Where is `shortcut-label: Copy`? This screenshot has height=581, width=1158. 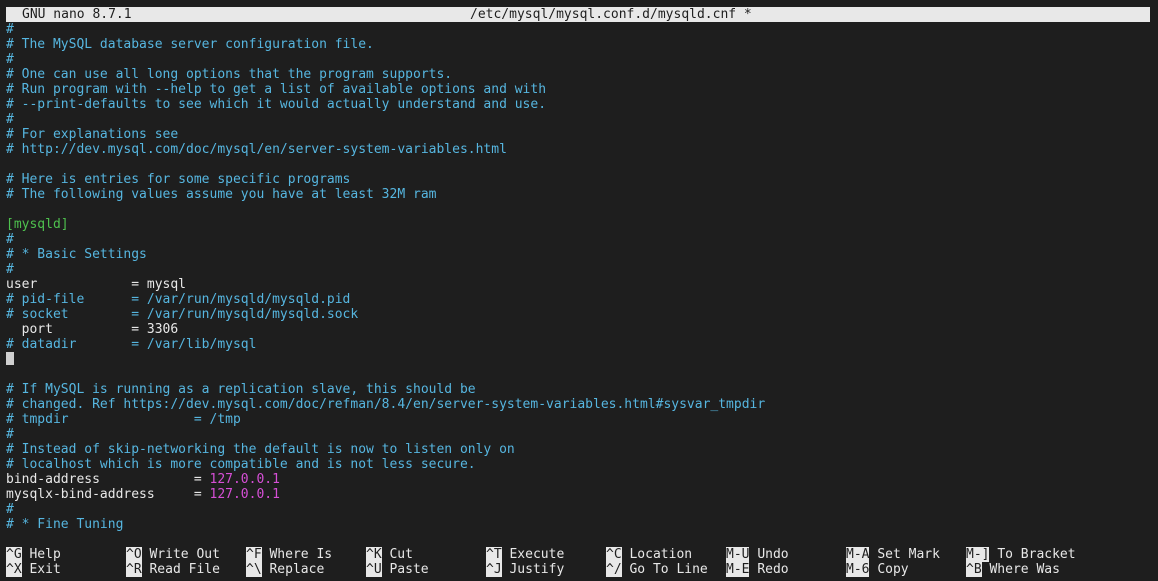 shortcut-label: Copy is located at coordinates (893, 569).